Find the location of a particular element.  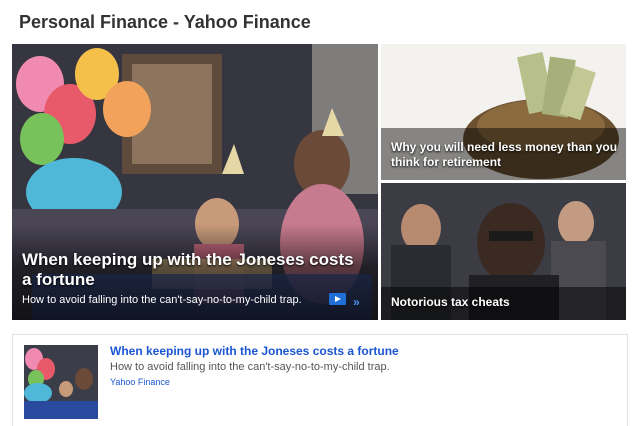

double-chevron-right-icon: » is located at coordinates (356, 302).